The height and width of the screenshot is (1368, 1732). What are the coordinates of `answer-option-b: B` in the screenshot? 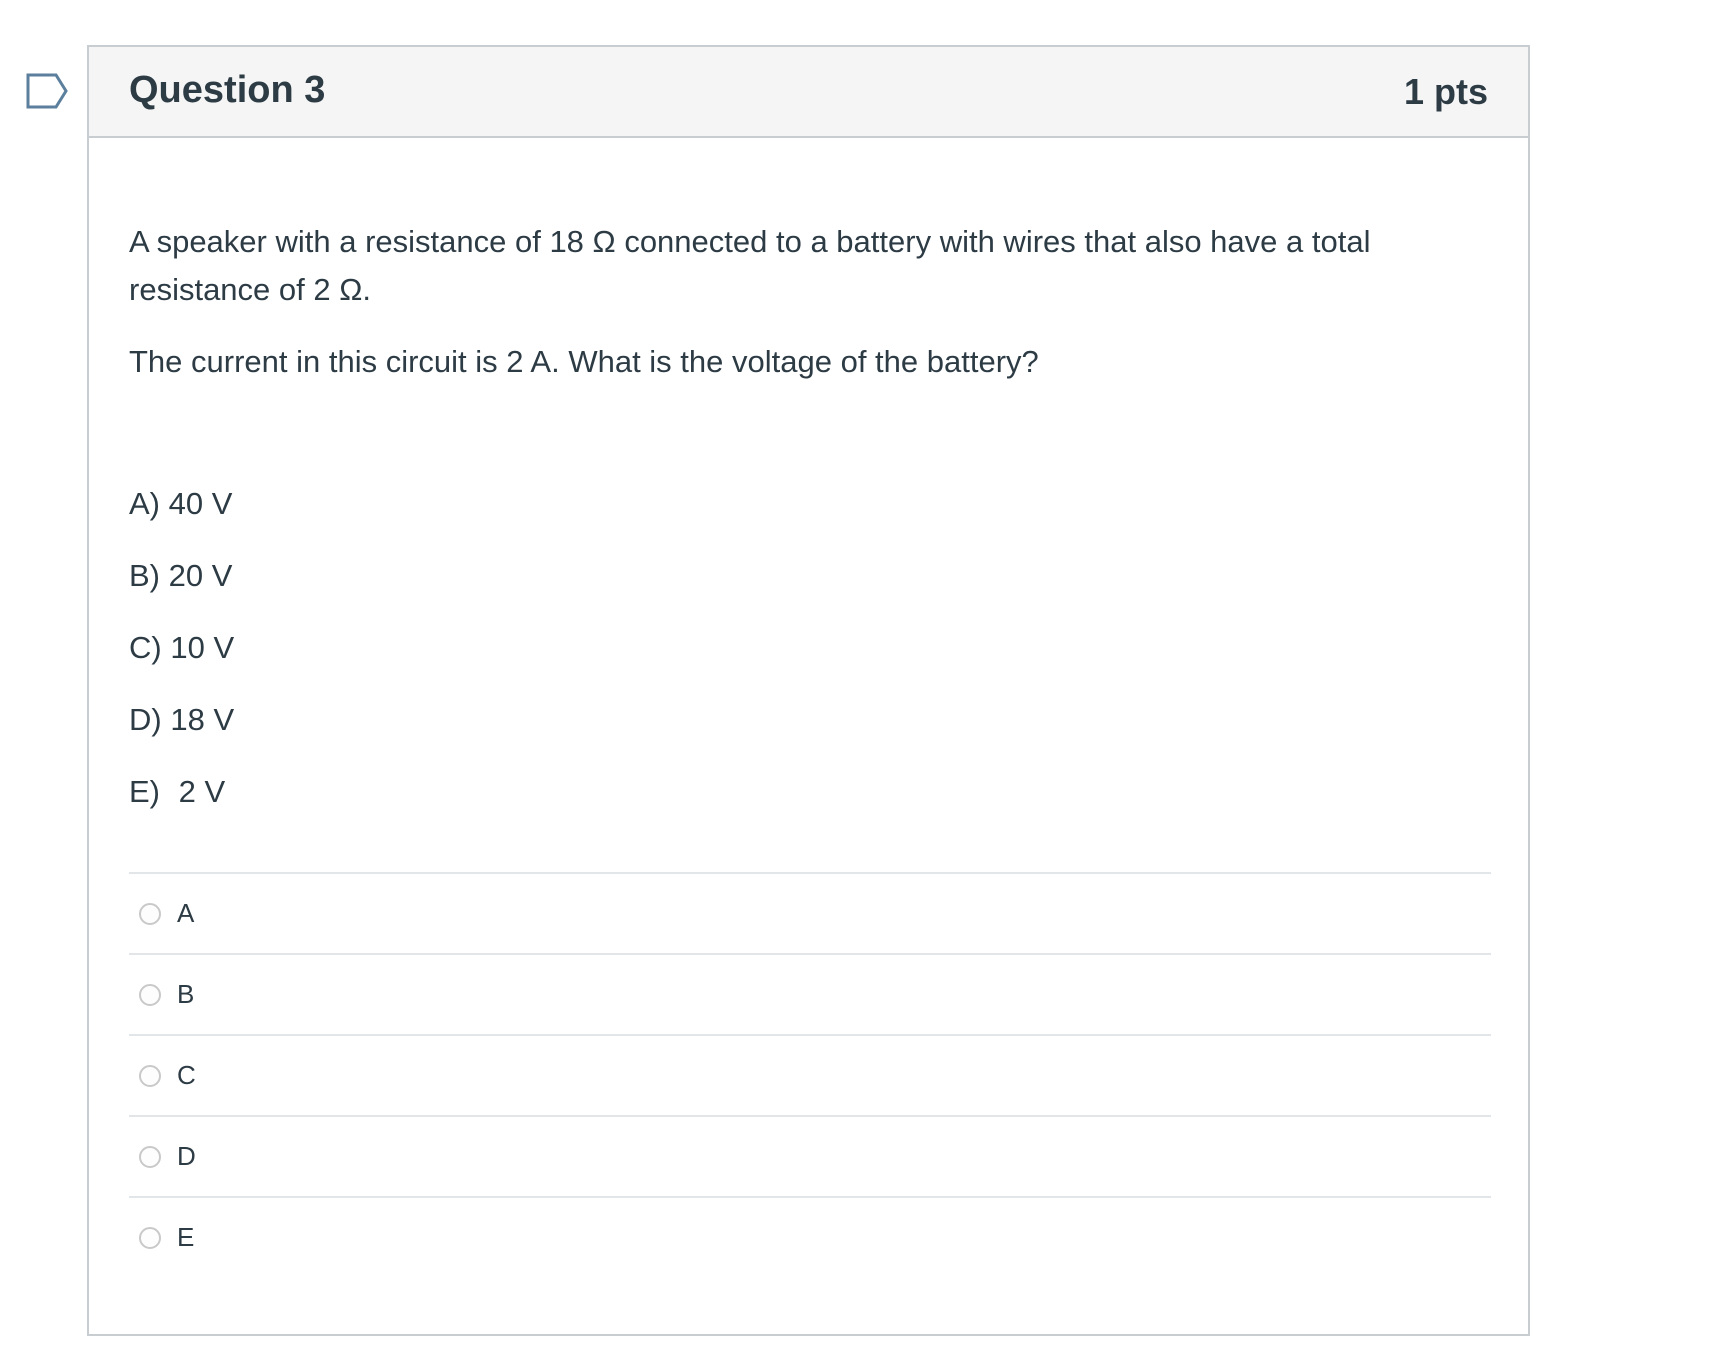 It's located at (810, 995).